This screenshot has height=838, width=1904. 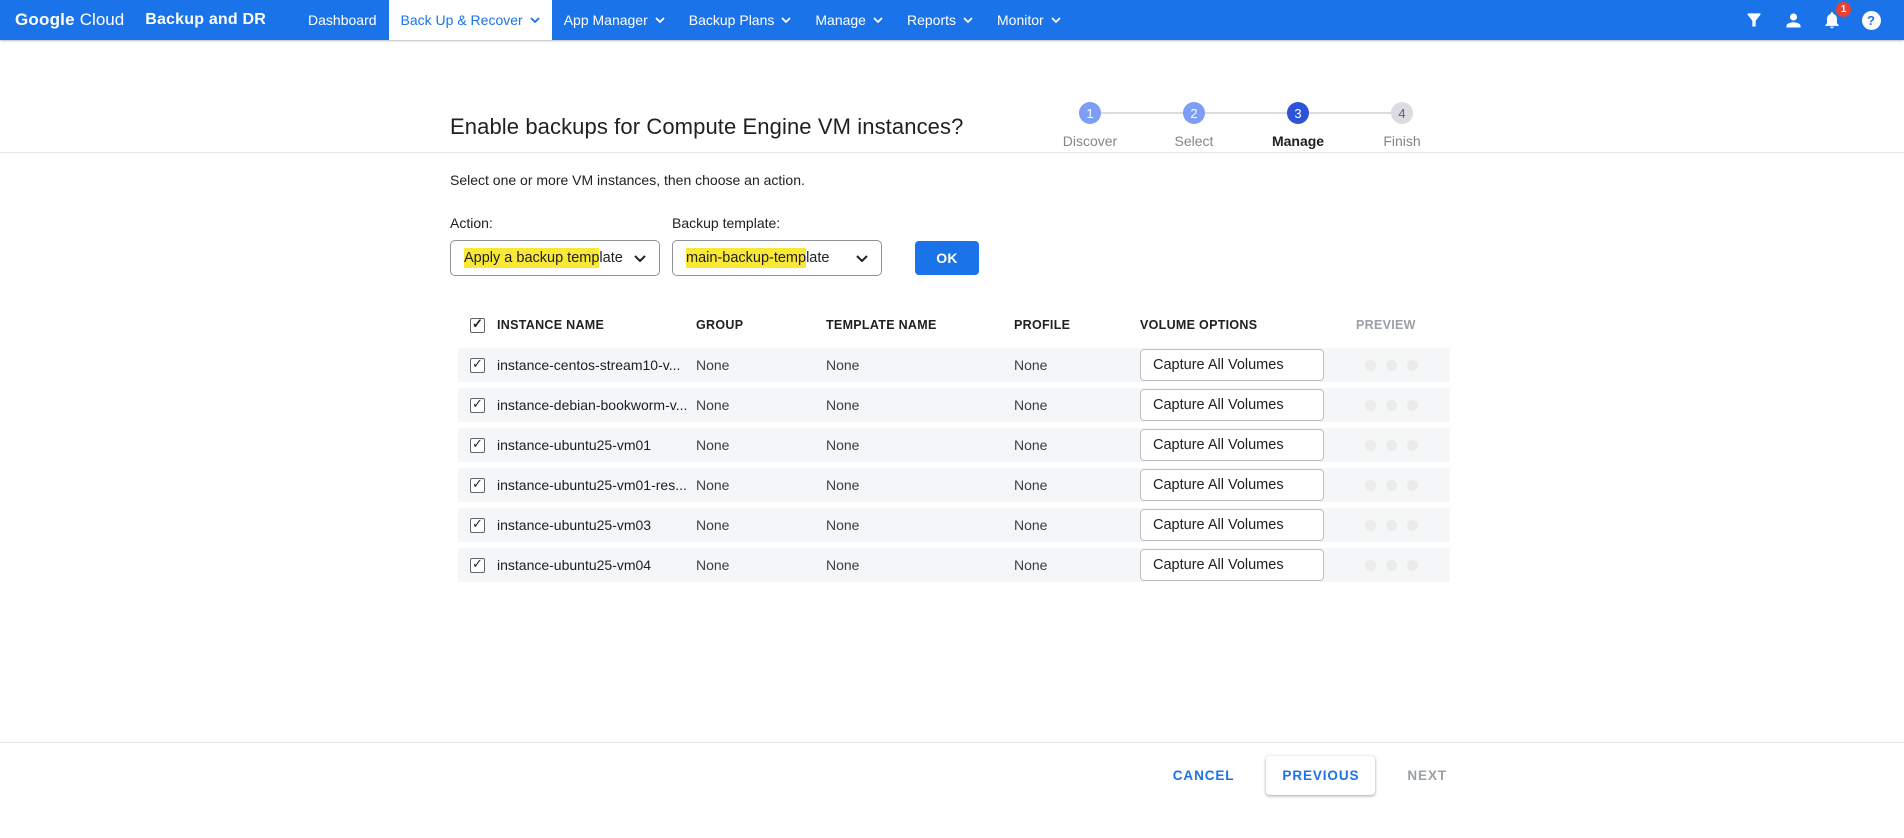 I want to click on action-select: Apply a backup template, so click(x=555, y=258).